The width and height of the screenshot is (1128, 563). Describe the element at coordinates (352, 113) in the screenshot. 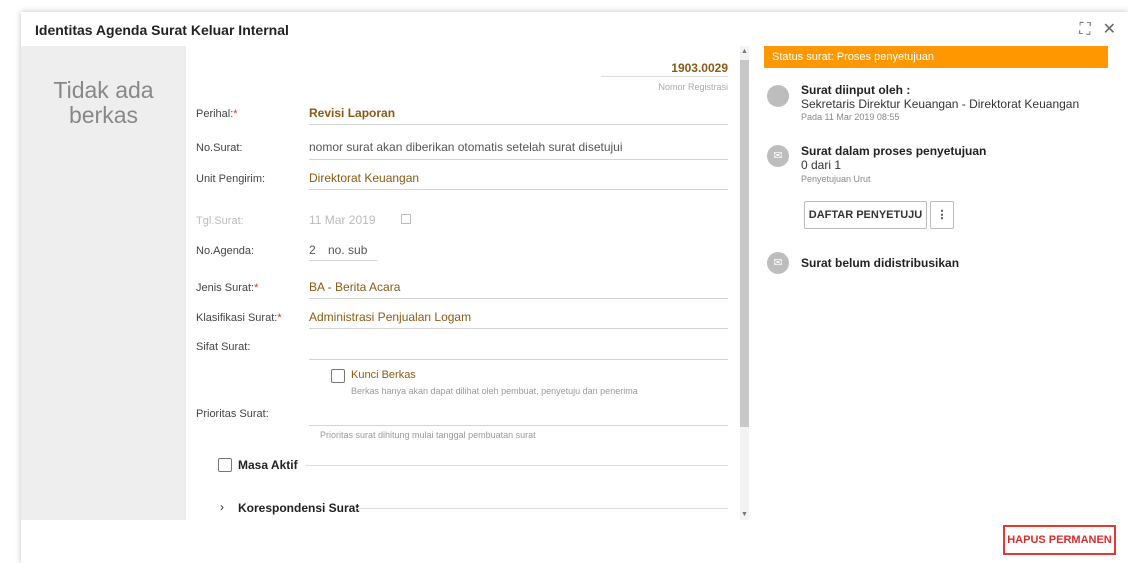

I see `perihal-field: Revisi Laporan` at that location.